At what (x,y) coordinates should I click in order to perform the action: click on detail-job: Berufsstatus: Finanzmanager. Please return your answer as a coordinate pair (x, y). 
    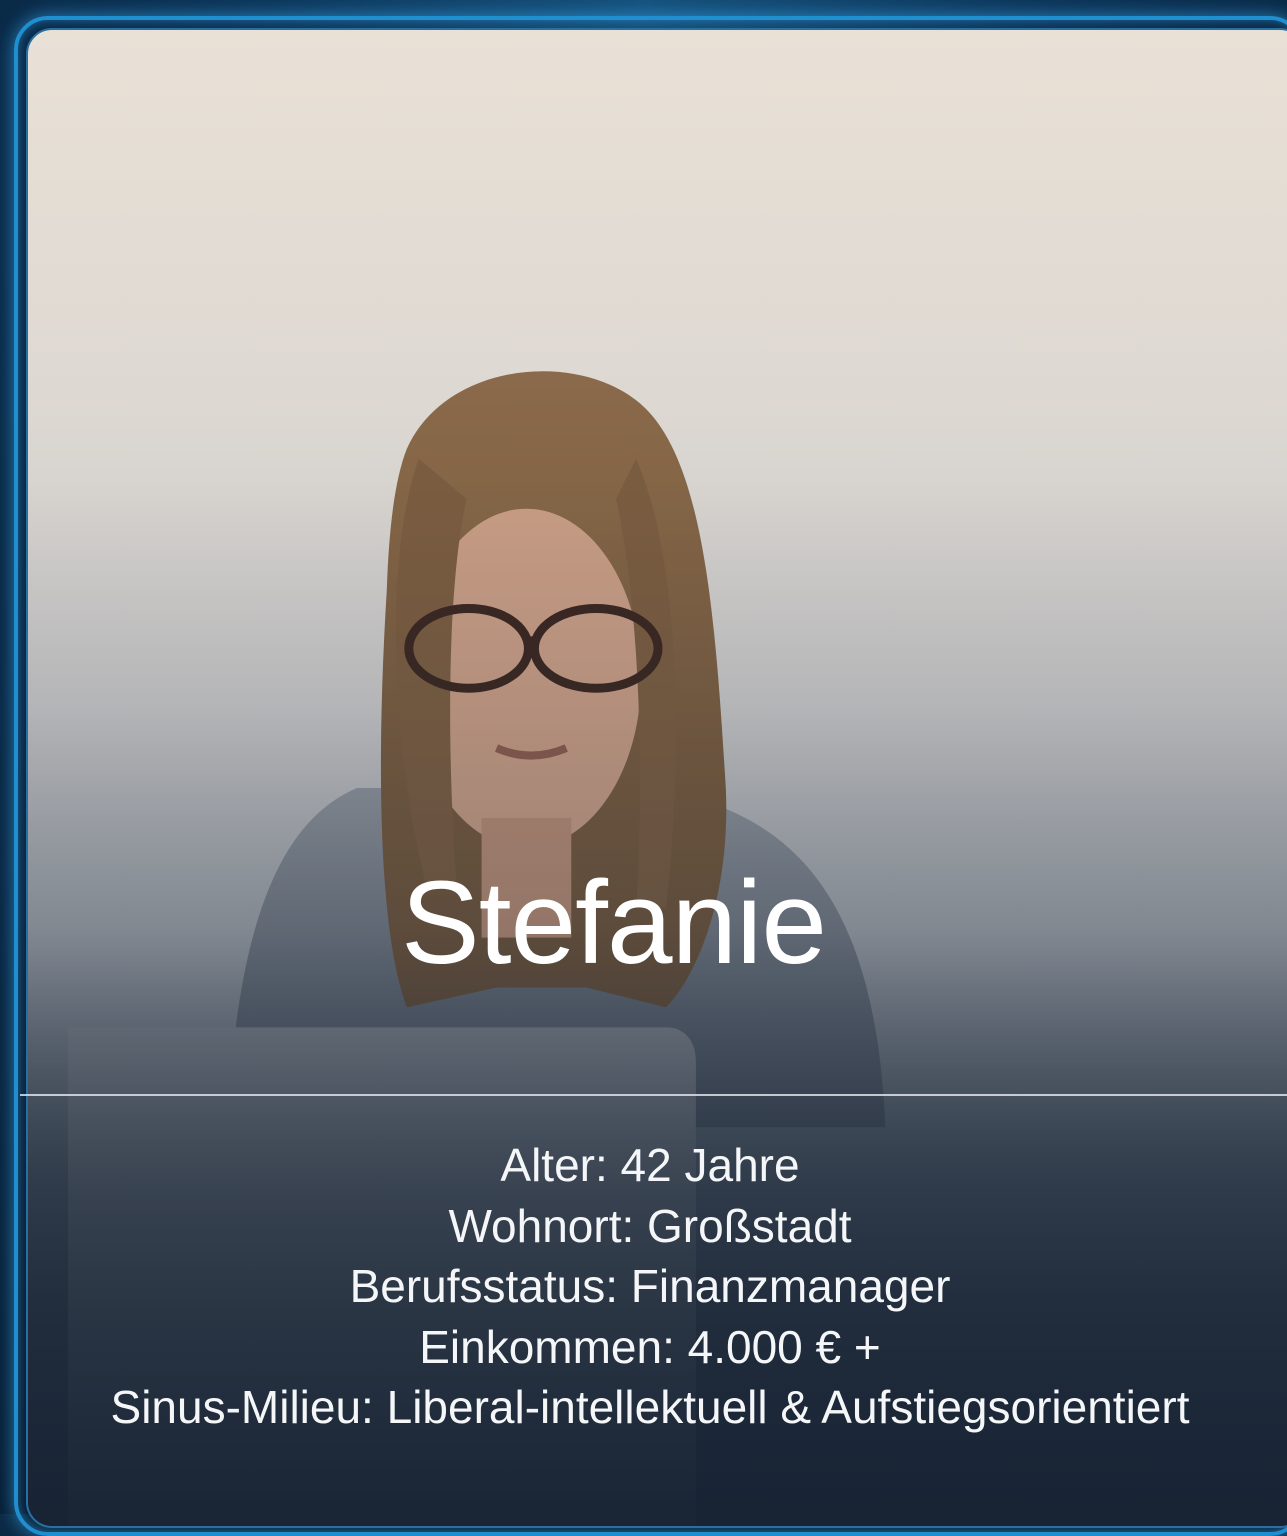
    Looking at the image, I should click on (650, 1286).